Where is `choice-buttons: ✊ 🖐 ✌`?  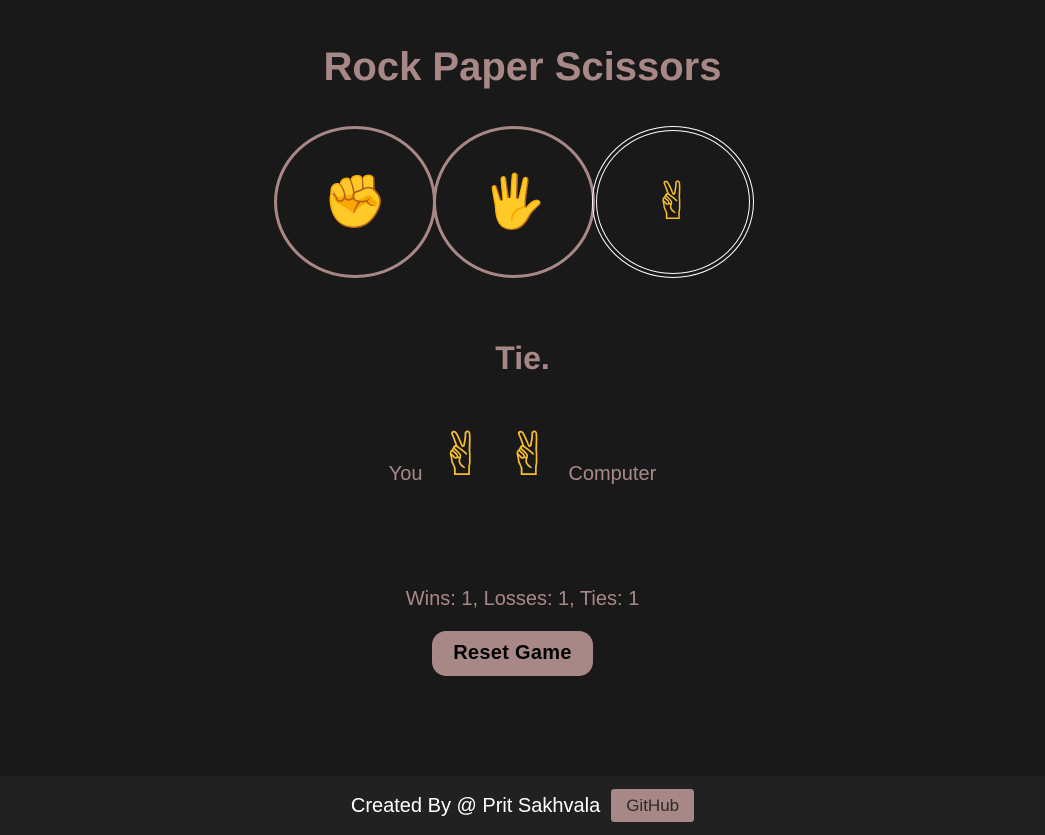 choice-buttons: ✊ 🖐 ✌ is located at coordinates (514, 202).